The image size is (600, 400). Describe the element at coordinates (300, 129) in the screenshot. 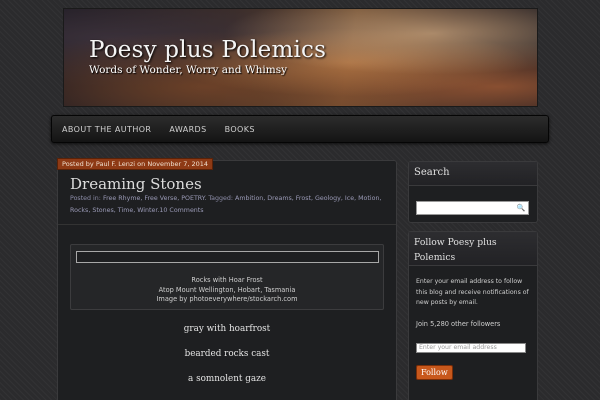

I see `main-navigation: ABOUT THE AUTHOR AWARDS BOOKS` at that location.